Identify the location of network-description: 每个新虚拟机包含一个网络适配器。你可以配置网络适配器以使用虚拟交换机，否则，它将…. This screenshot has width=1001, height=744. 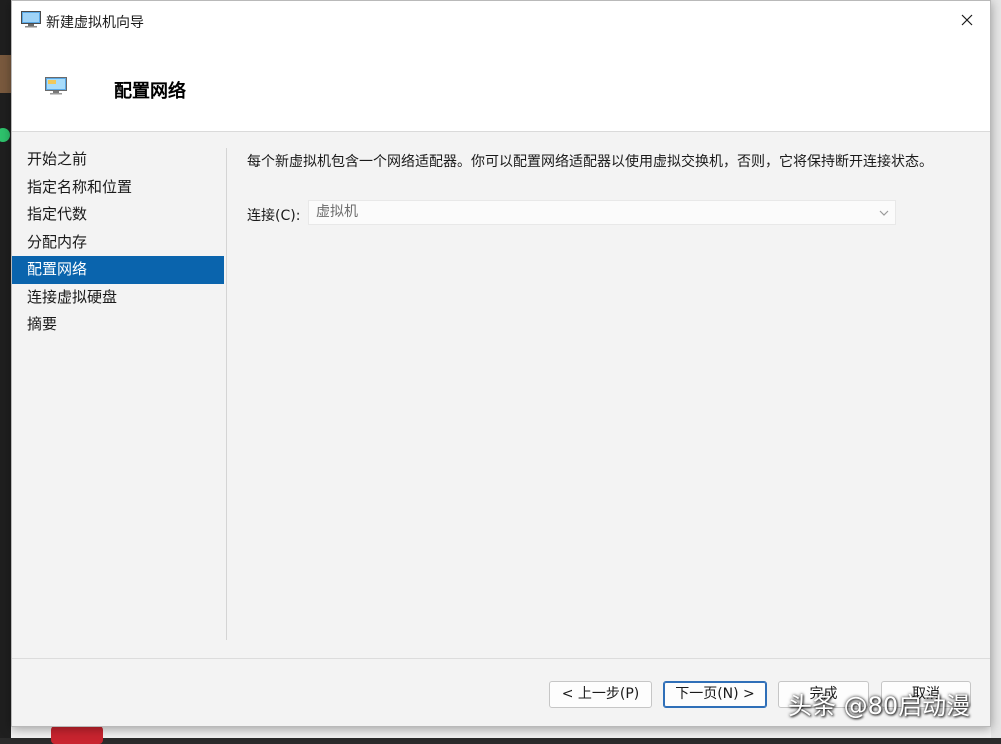
(590, 162).